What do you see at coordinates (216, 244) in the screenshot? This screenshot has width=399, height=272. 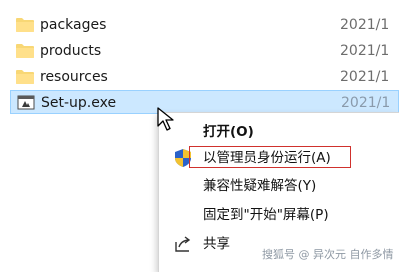 I see `menu-item-label: 共享` at bounding box center [216, 244].